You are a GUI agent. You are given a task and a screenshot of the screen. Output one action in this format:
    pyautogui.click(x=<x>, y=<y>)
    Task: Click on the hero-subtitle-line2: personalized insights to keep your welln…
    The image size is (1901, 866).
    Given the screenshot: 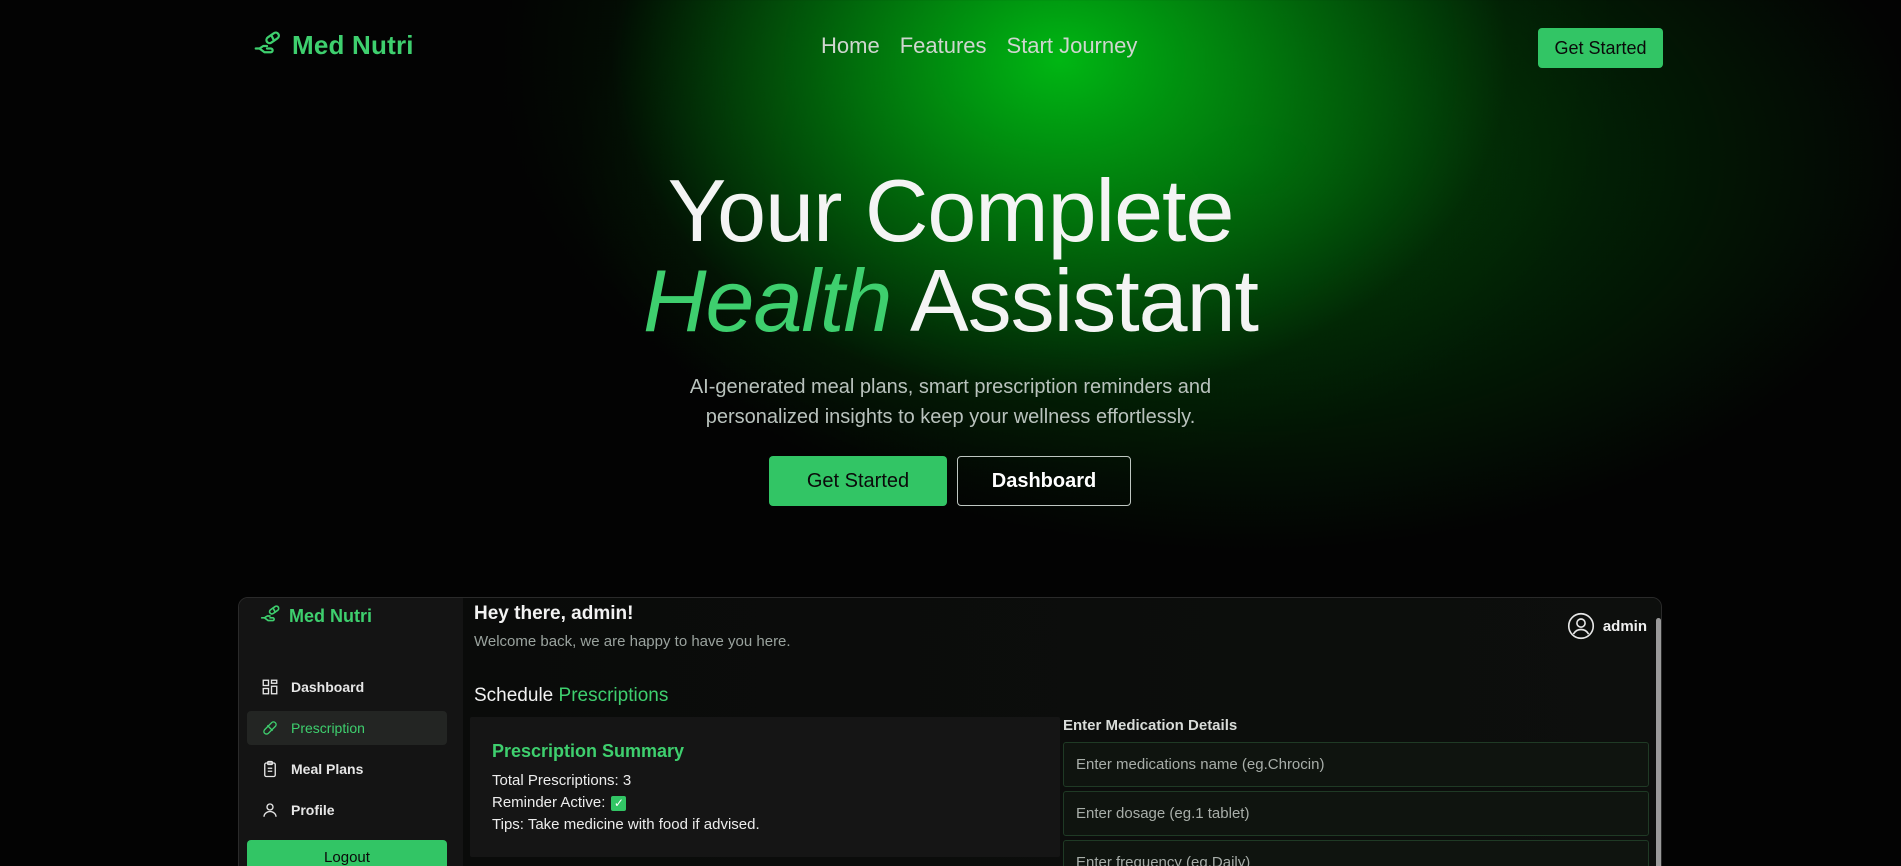 What is the action you would take?
    pyautogui.click(x=950, y=417)
    